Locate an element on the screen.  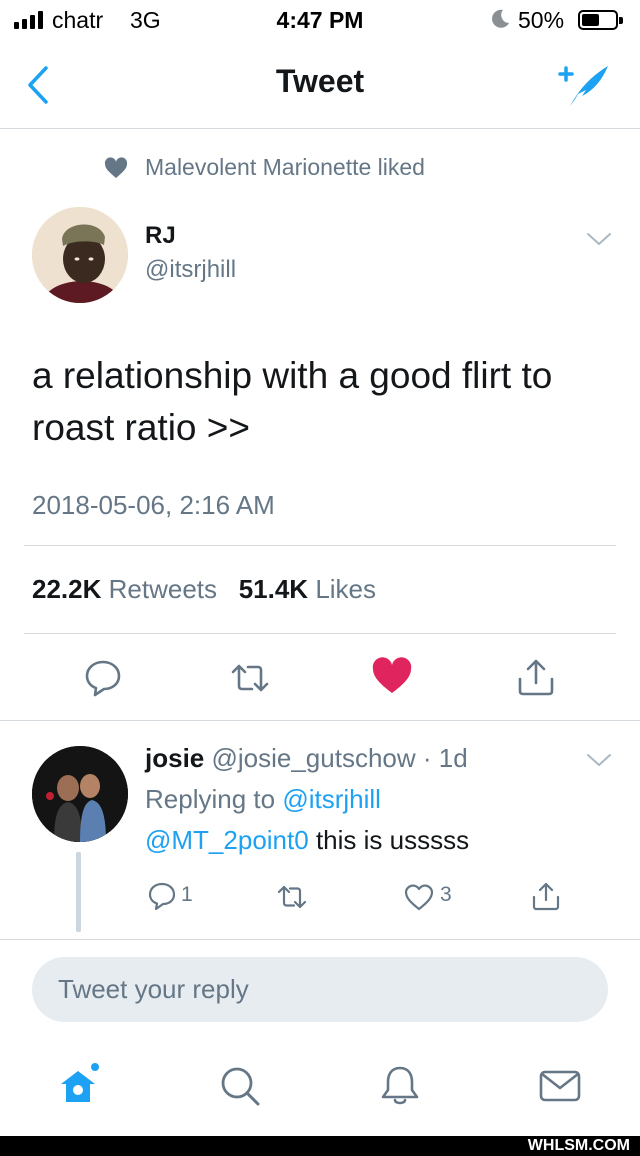
do-not-disturb-moon-icon is located at coordinates (500, 18).